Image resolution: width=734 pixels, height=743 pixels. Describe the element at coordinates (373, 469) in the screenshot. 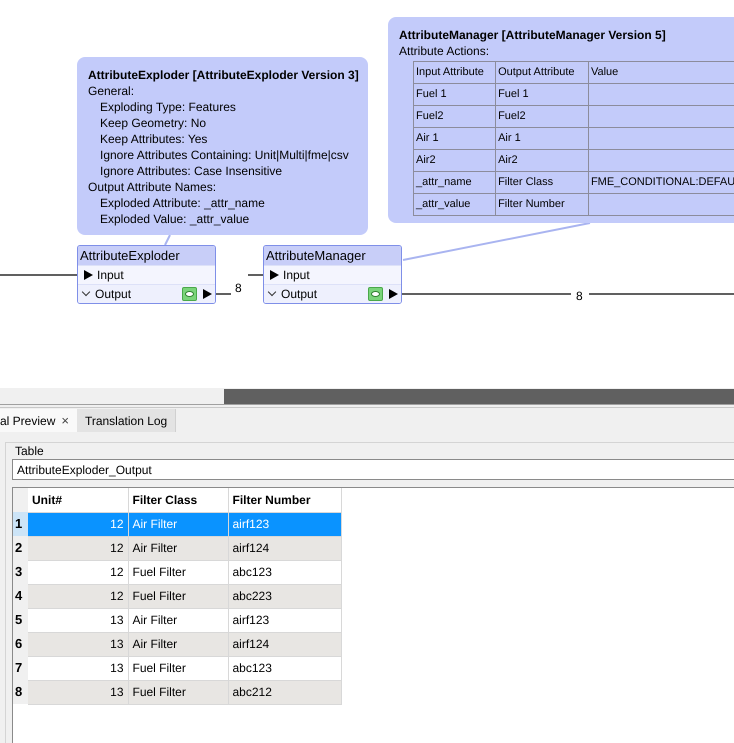

I see `feature-type-field: AttributeExploder_Output` at that location.